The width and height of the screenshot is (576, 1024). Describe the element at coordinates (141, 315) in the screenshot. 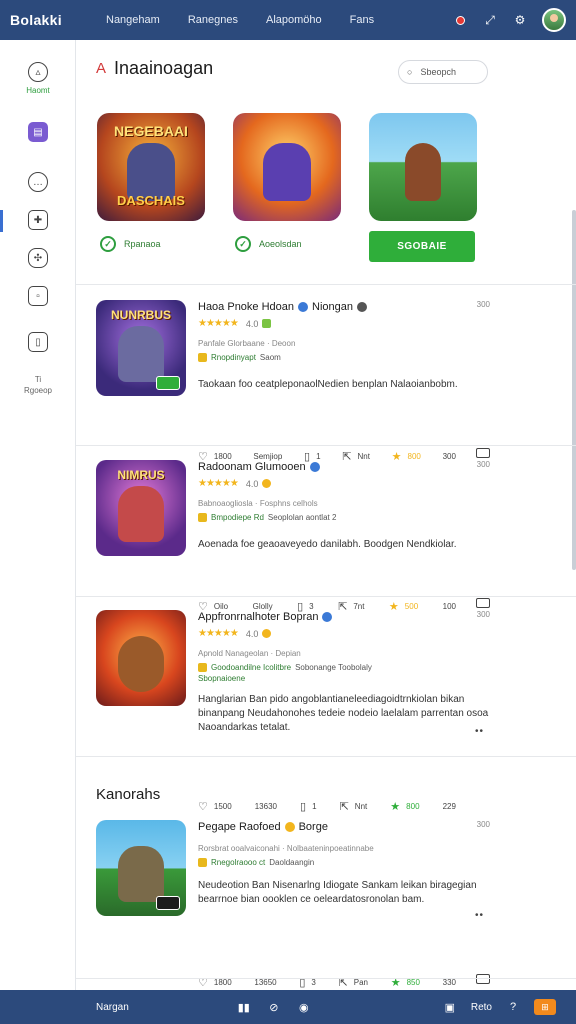

I see `thumbnail-title: NUNRBUS` at that location.